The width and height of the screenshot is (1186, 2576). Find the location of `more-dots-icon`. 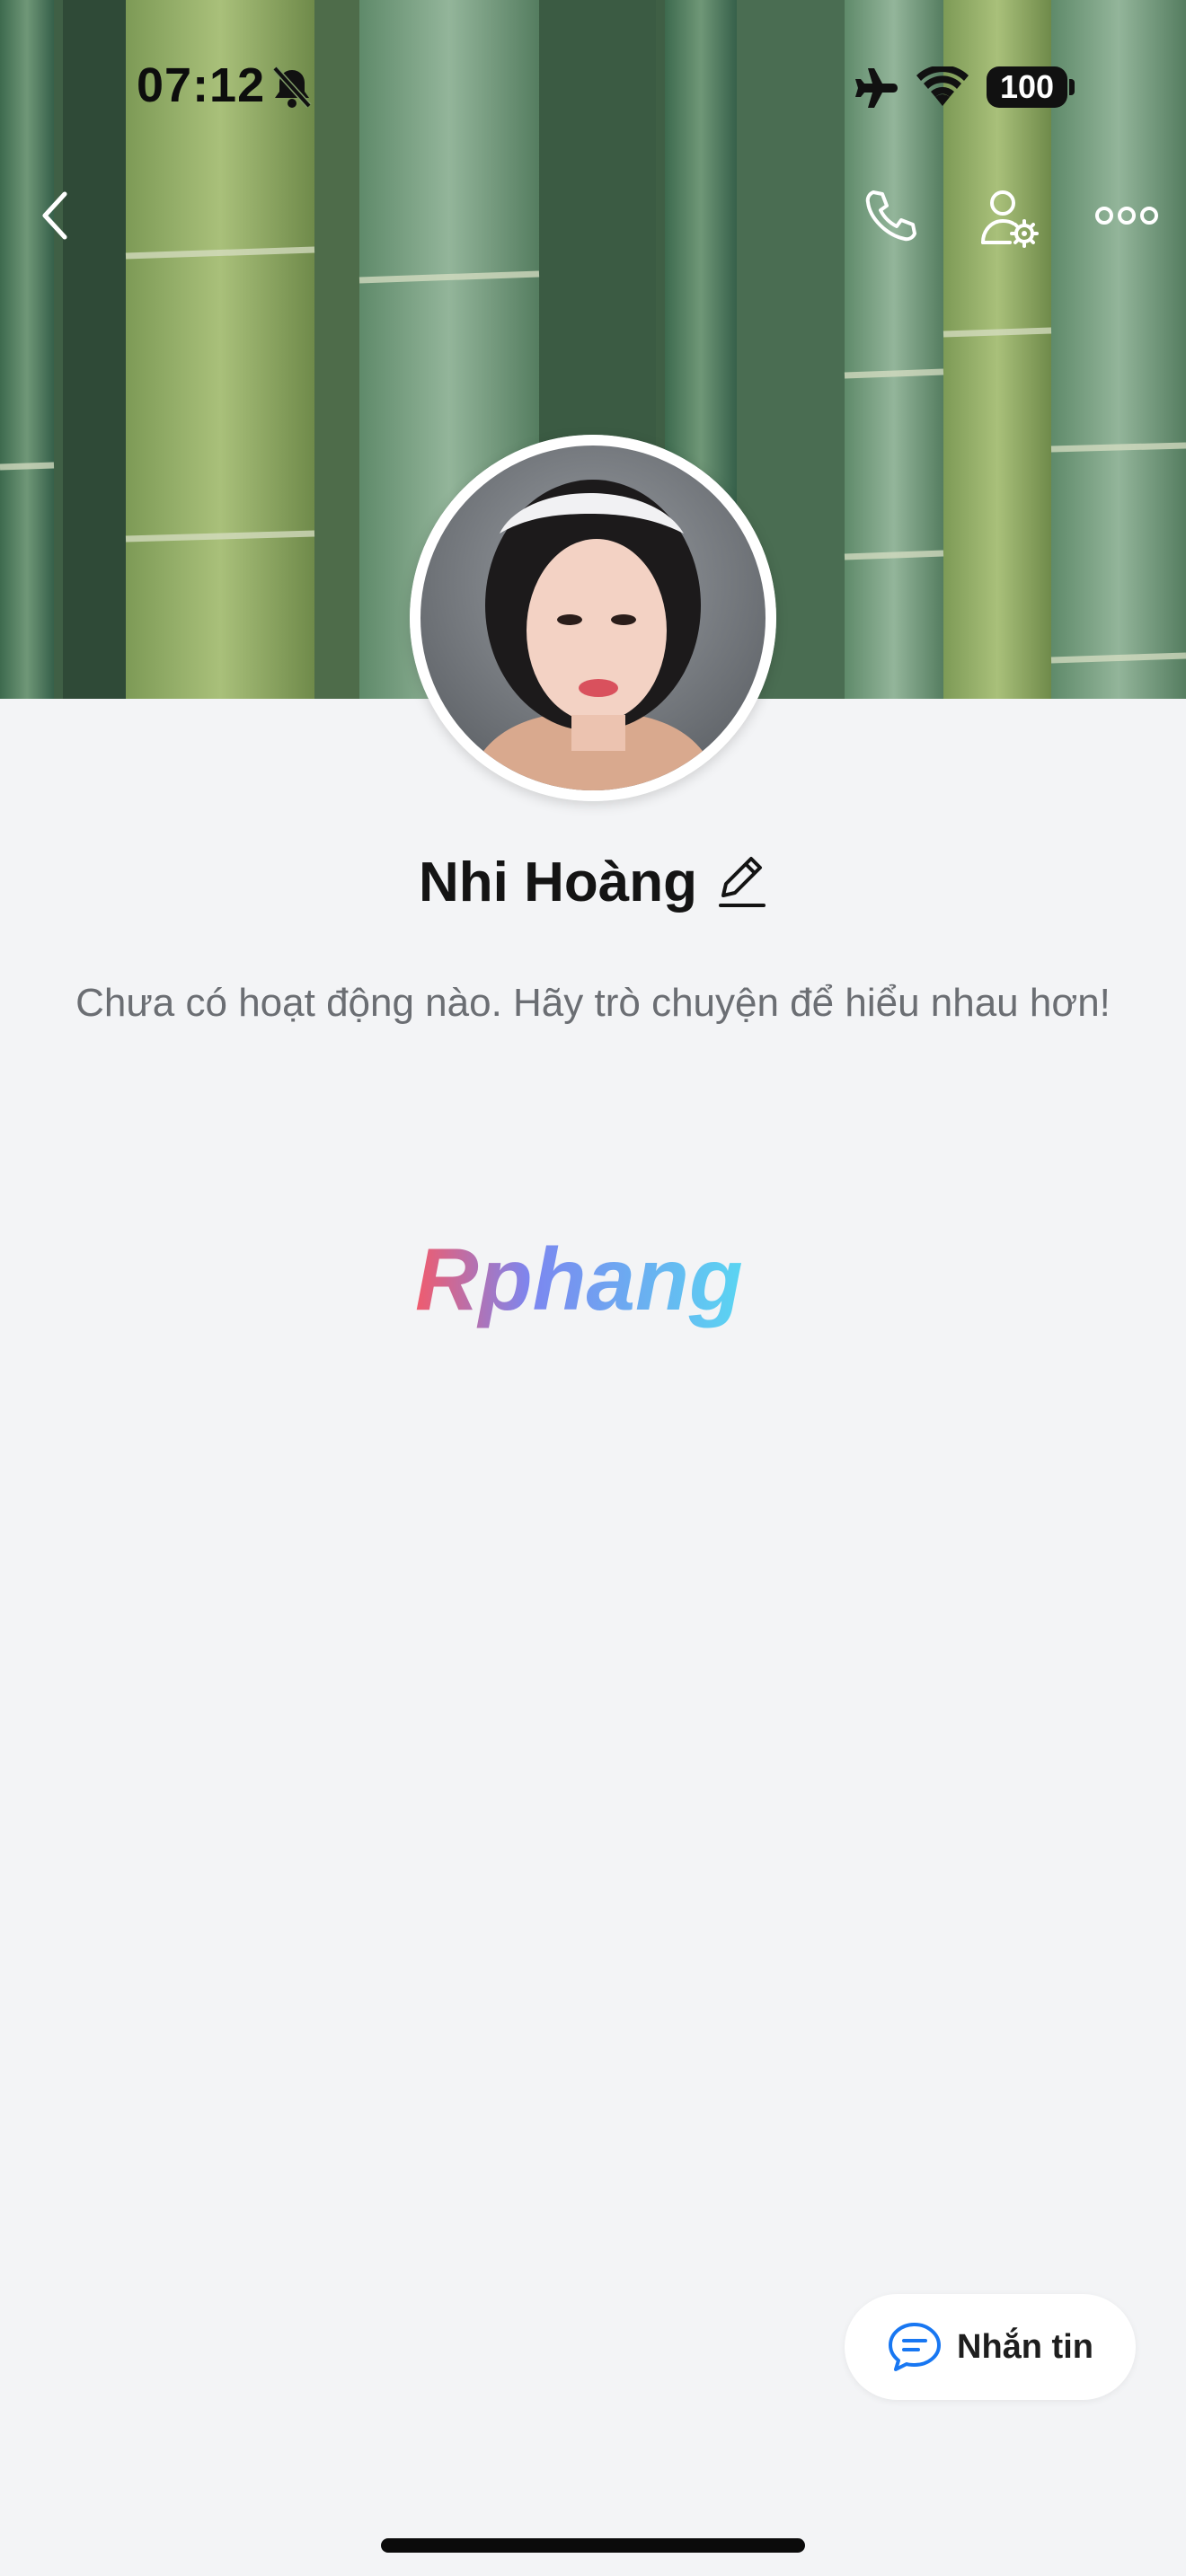

more-dots-icon is located at coordinates (1126, 216).